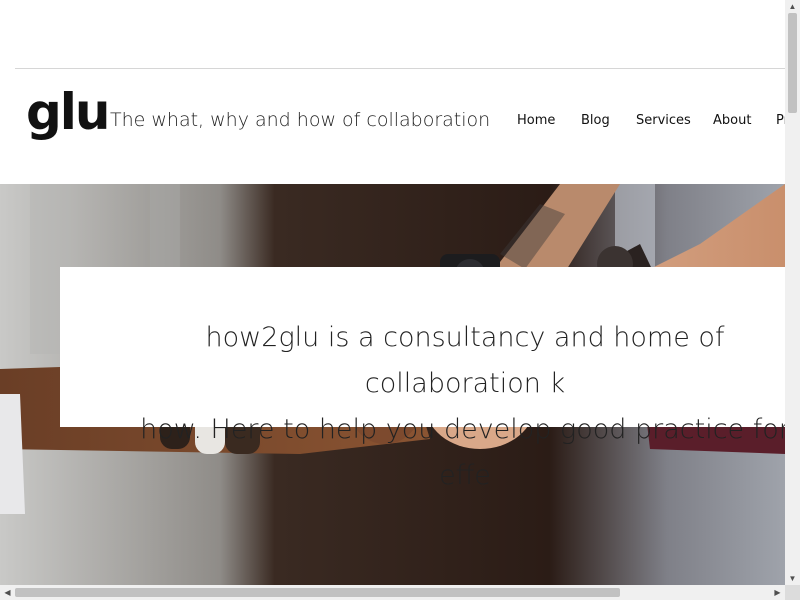 This screenshot has height=600, width=800. What do you see at coordinates (317, 592) in the screenshot?
I see `horizontal-scroll-thumb` at bounding box center [317, 592].